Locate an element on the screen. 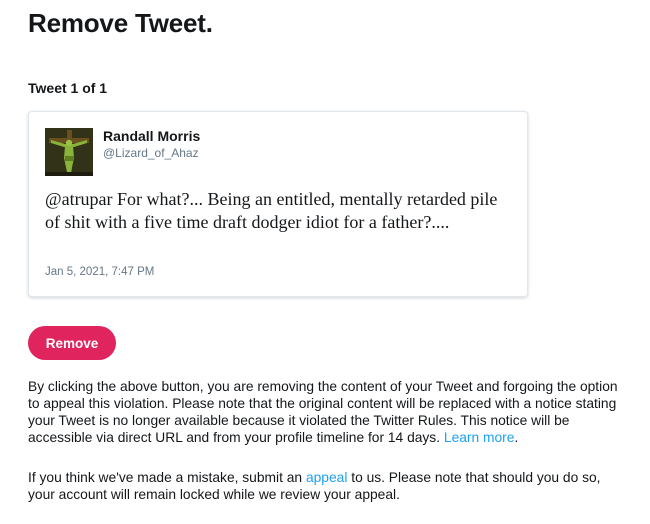 This screenshot has width=650, height=524. crucifix-avatar-image is located at coordinates (69, 152).